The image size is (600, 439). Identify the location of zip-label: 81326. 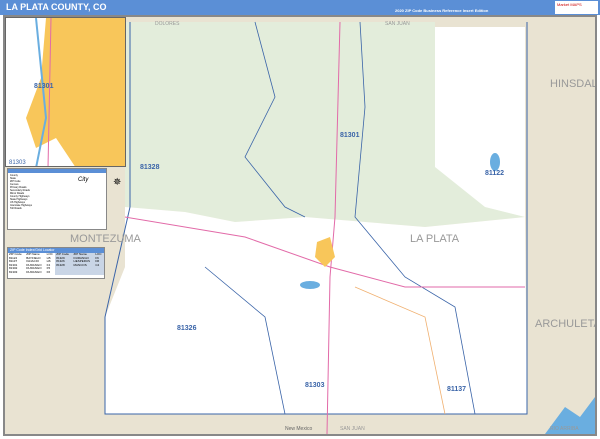
(187, 328).